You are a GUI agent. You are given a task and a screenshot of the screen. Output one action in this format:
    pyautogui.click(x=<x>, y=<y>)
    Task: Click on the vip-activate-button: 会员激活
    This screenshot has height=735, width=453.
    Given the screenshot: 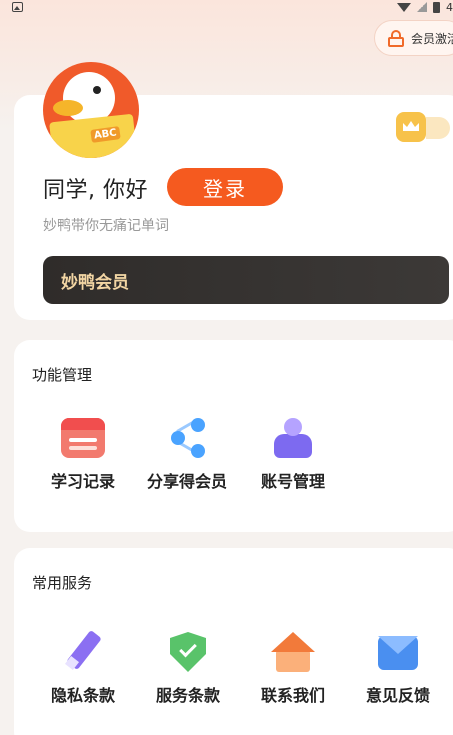 What is the action you would take?
    pyautogui.click(x=413, y=38)
    